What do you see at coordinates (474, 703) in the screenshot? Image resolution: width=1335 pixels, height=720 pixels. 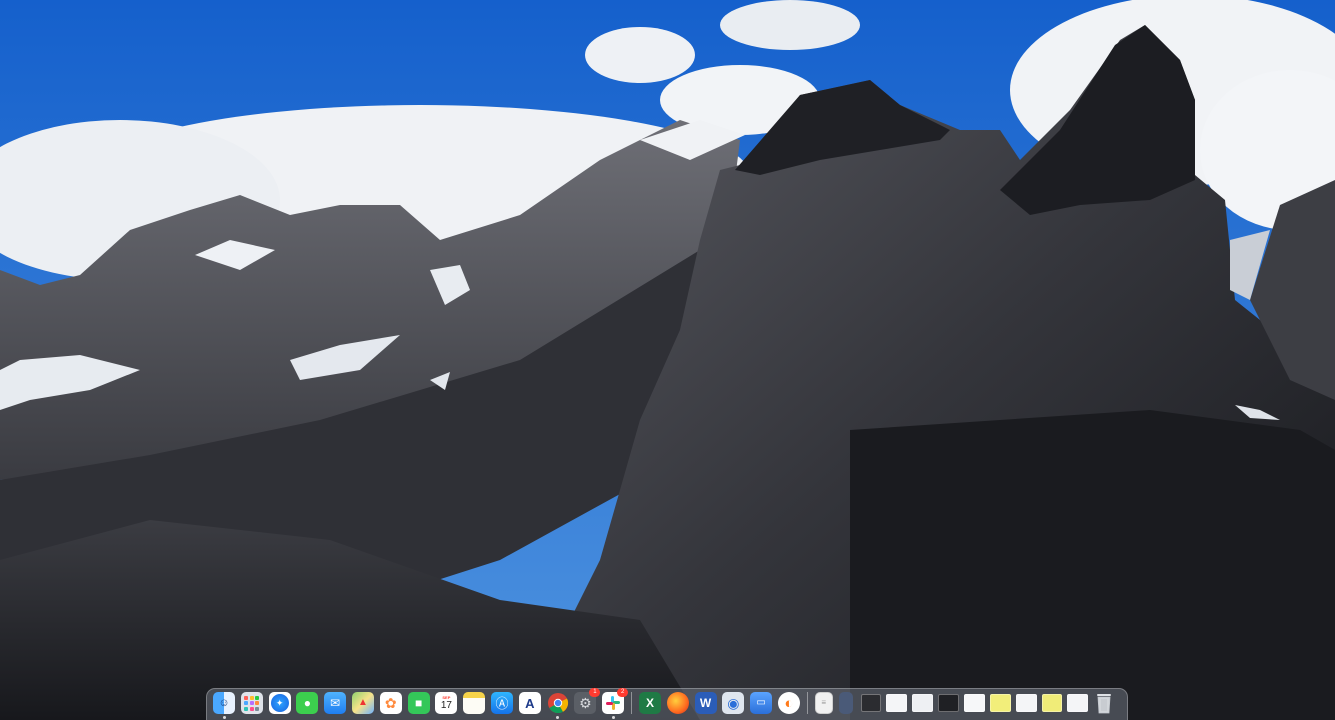 I see `notes-icon` at bounding box center [474, 703].